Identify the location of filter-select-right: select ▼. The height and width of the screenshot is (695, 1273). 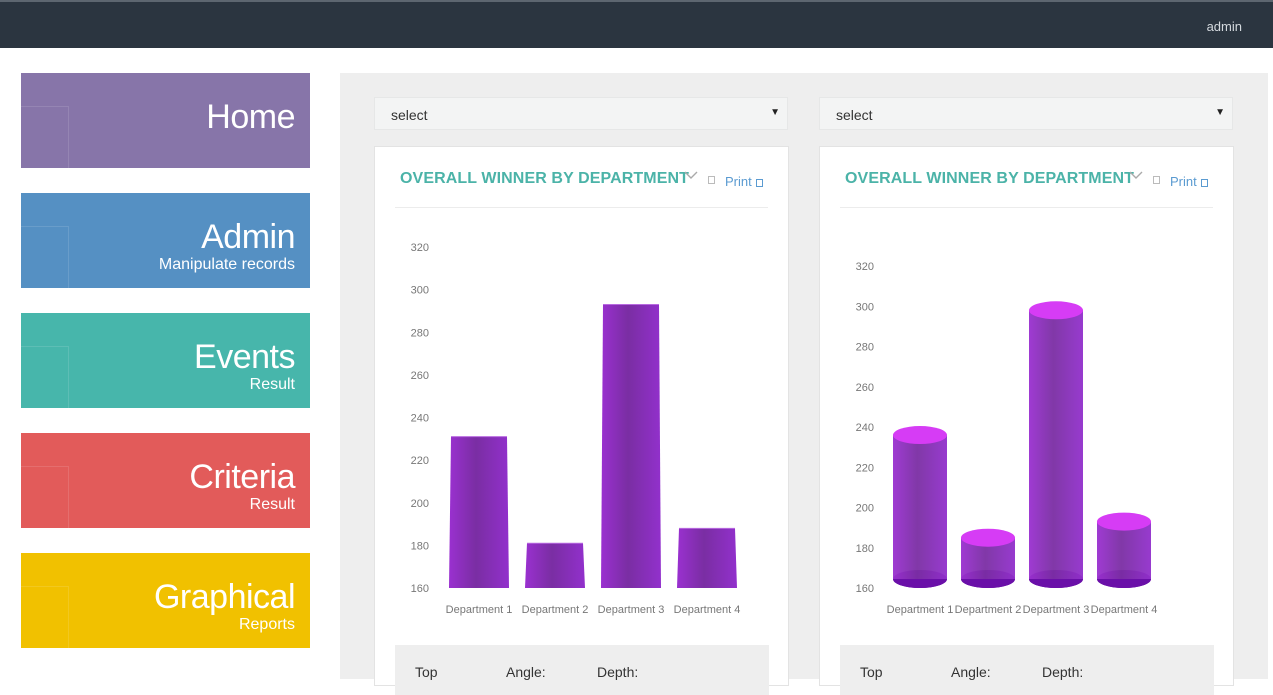
(1026, 113).